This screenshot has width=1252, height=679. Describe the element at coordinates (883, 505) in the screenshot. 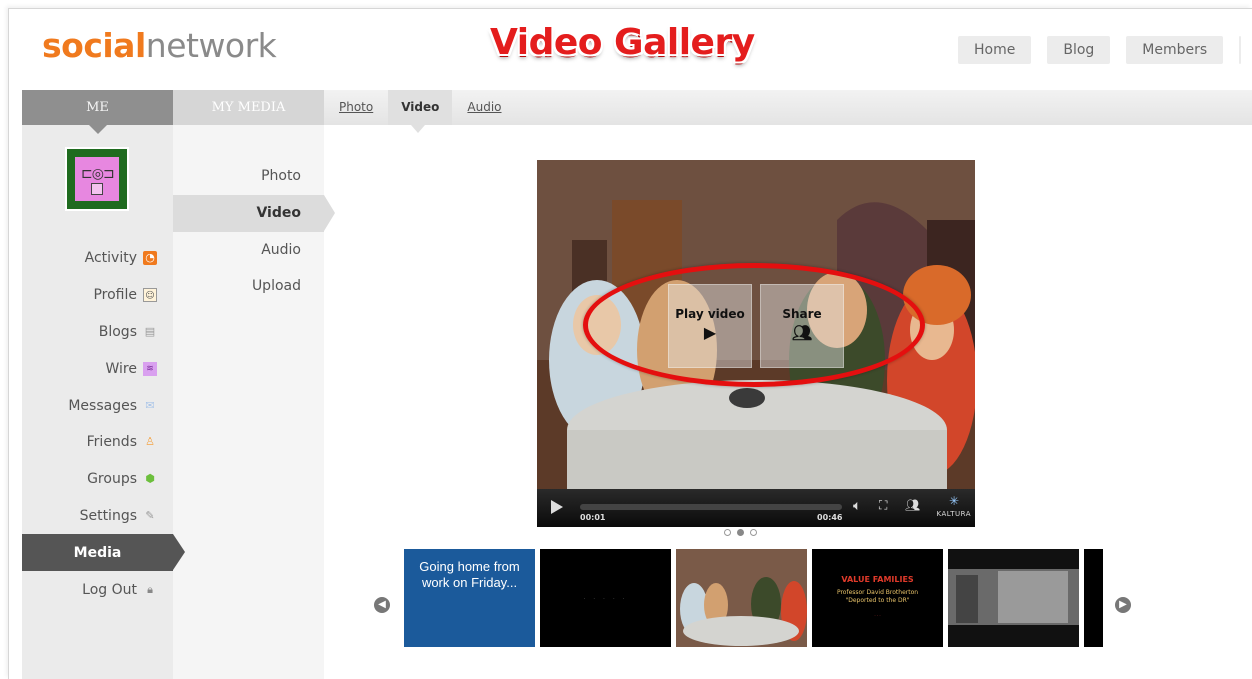

I see `fullscreen-icon: ⛶` at that location.